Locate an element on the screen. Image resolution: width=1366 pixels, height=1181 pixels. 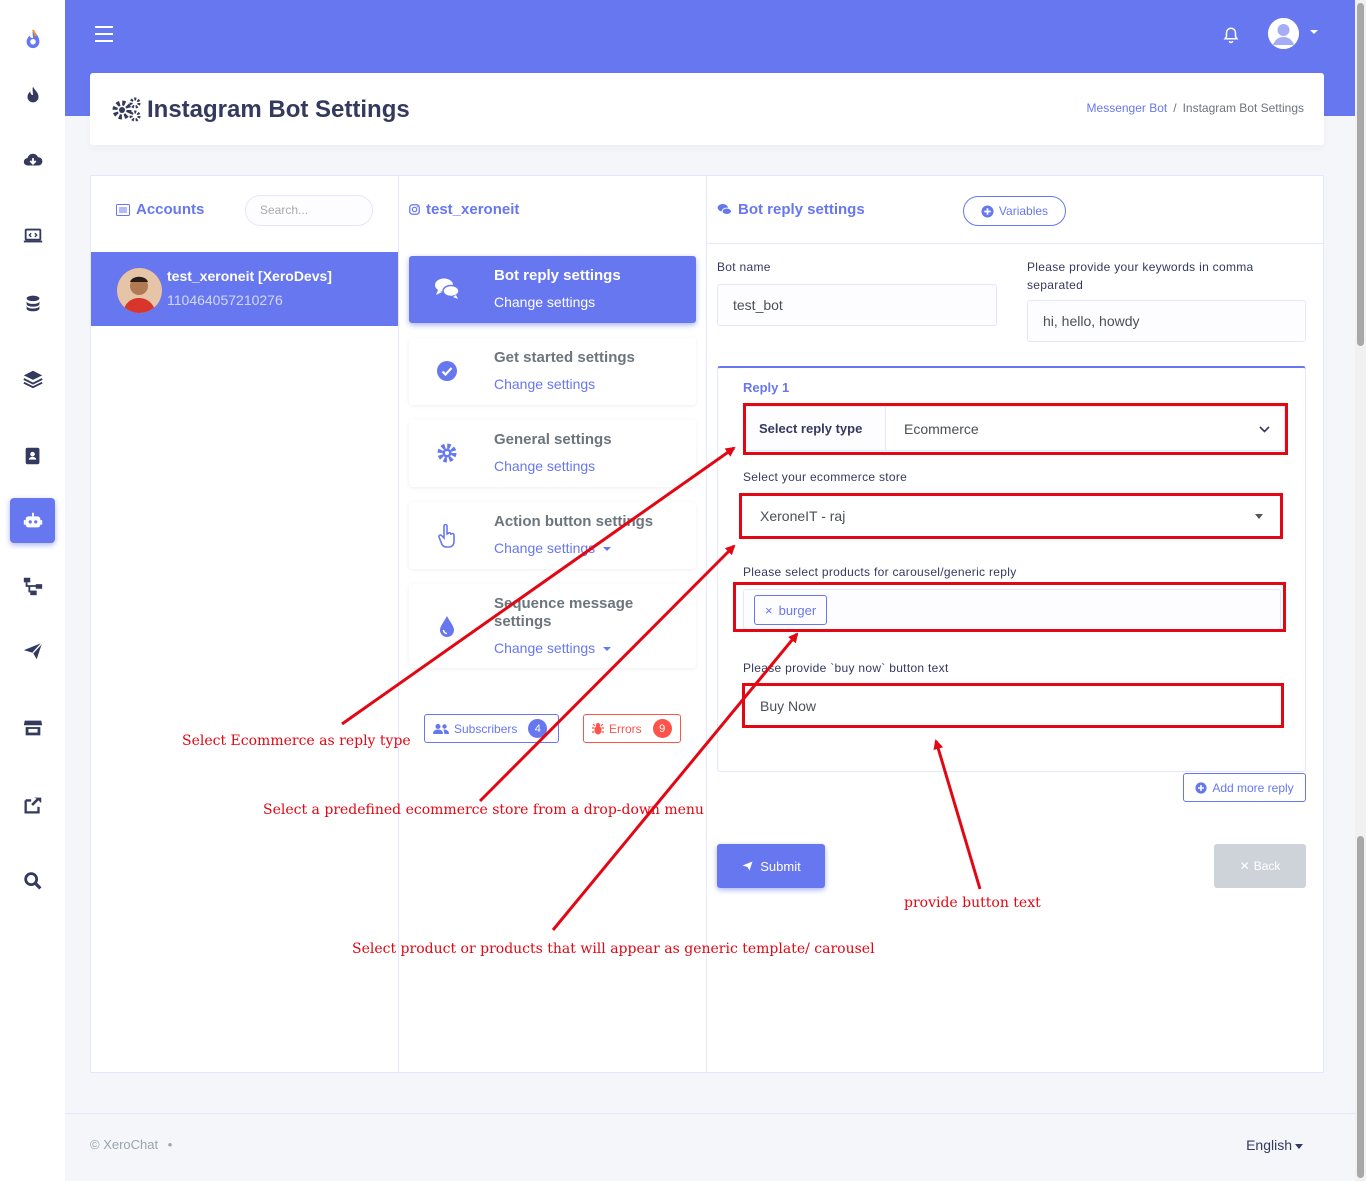
errors-button: Errors 9 is located at coordinates (632, 728).